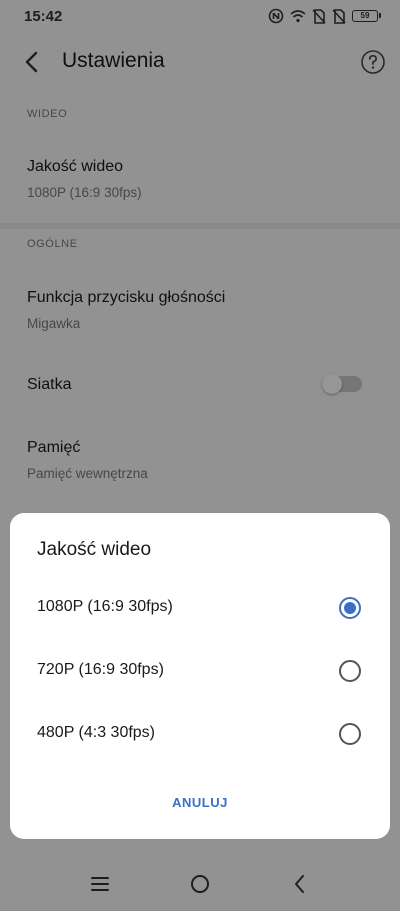 The height and width of the screenshot is (911, 400). Describe the element at coordinates (350, 608) in the screenshot. I see `radio-button-selected` at that location.